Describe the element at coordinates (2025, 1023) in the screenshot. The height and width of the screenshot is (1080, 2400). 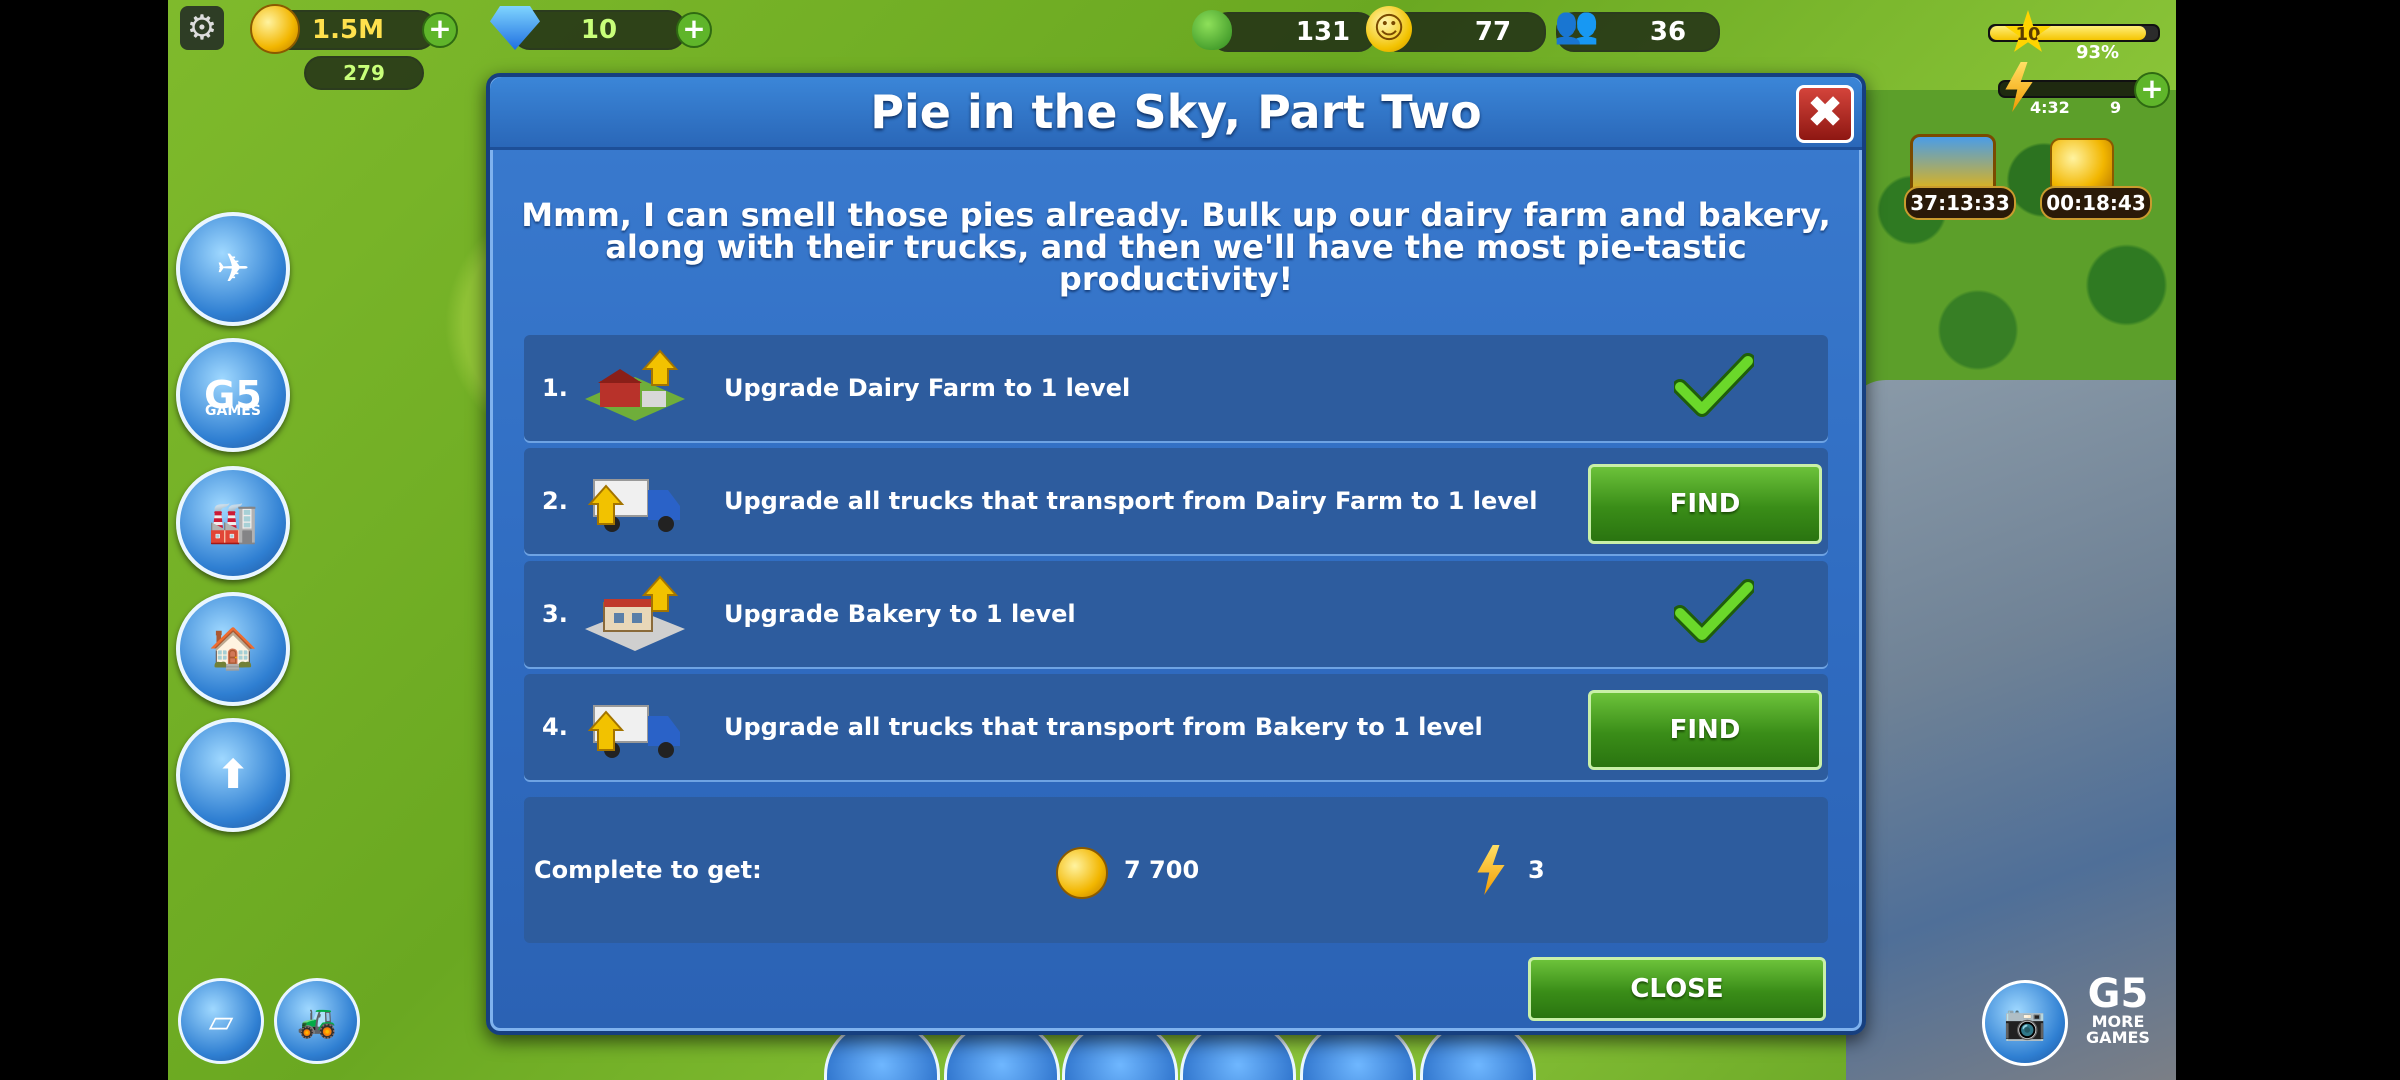
I see `camera-button: 📷` at that location.